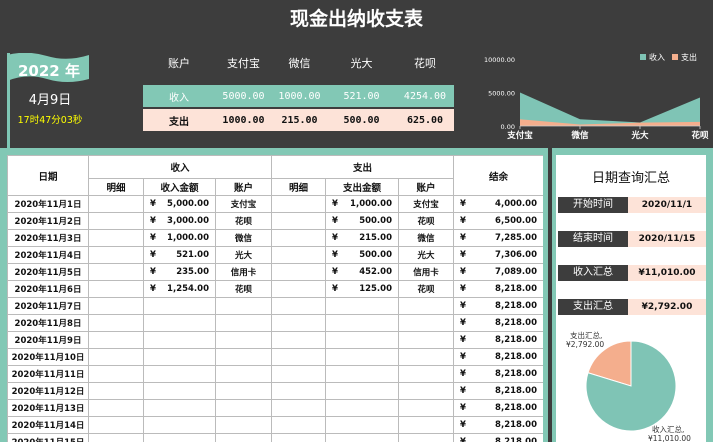 The width and height of the screenshot is (713, 442). I want to click on income-account-cell: 微信, so click(243, 238).